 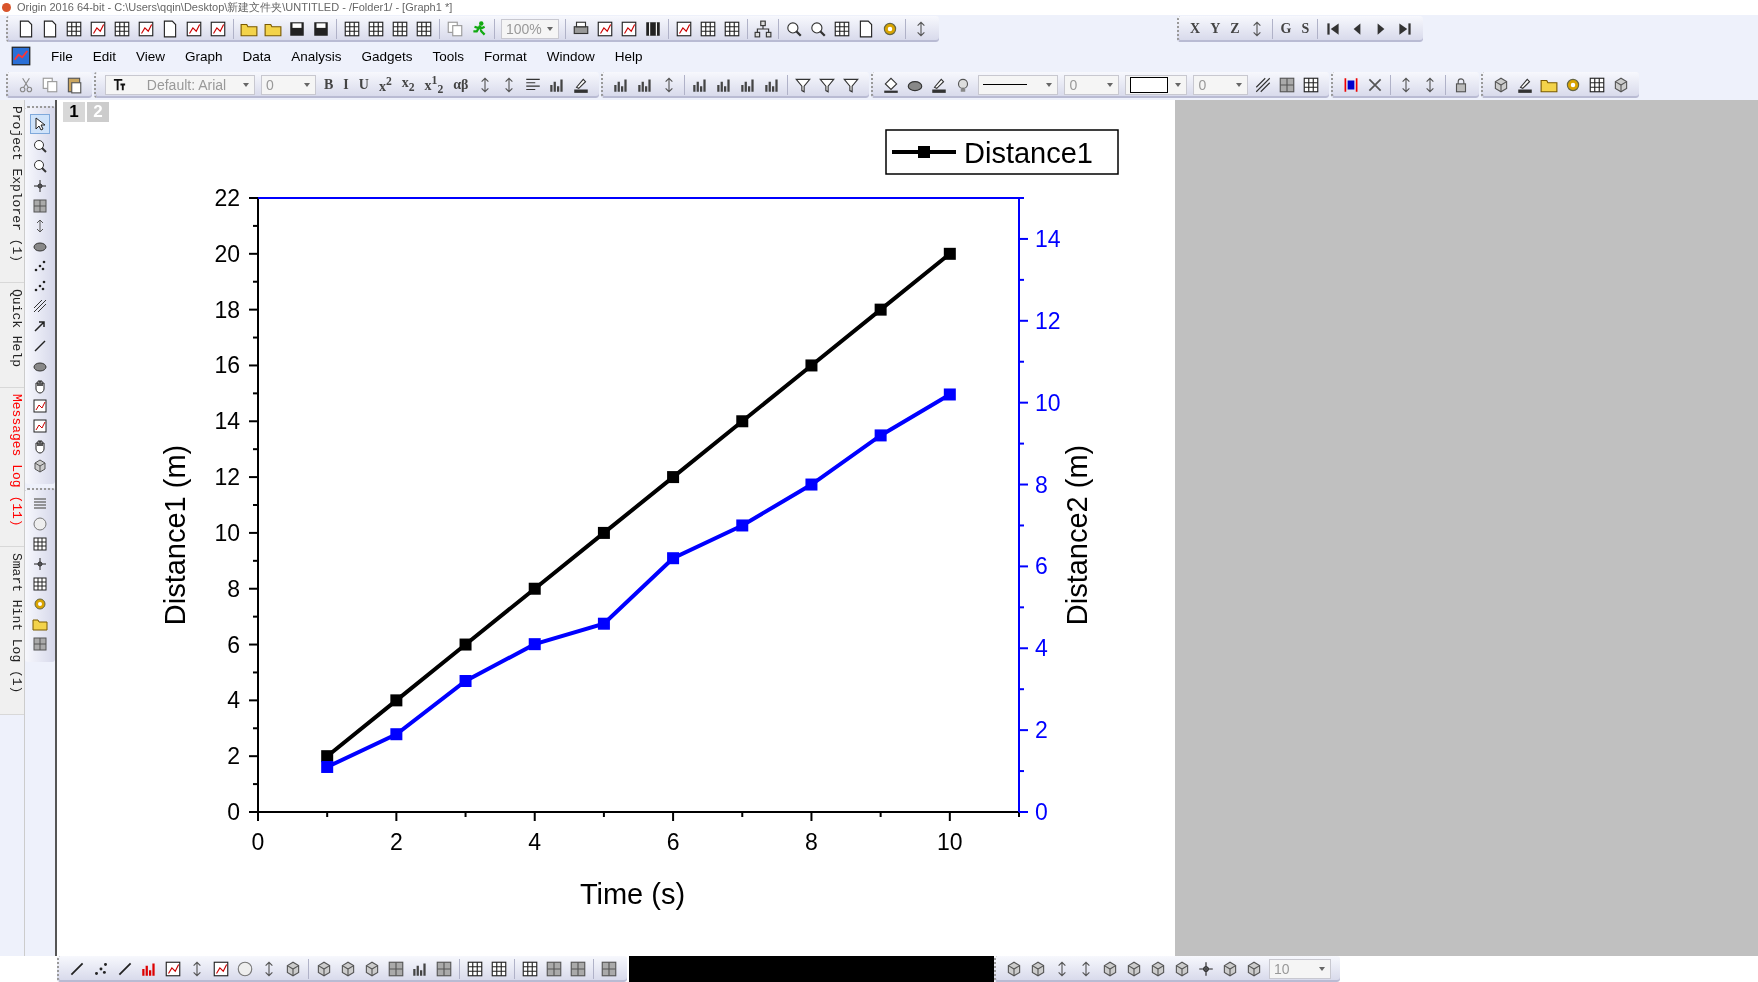 I want to click on side-tab: Messages Log (11), so click(x=12, y=467).